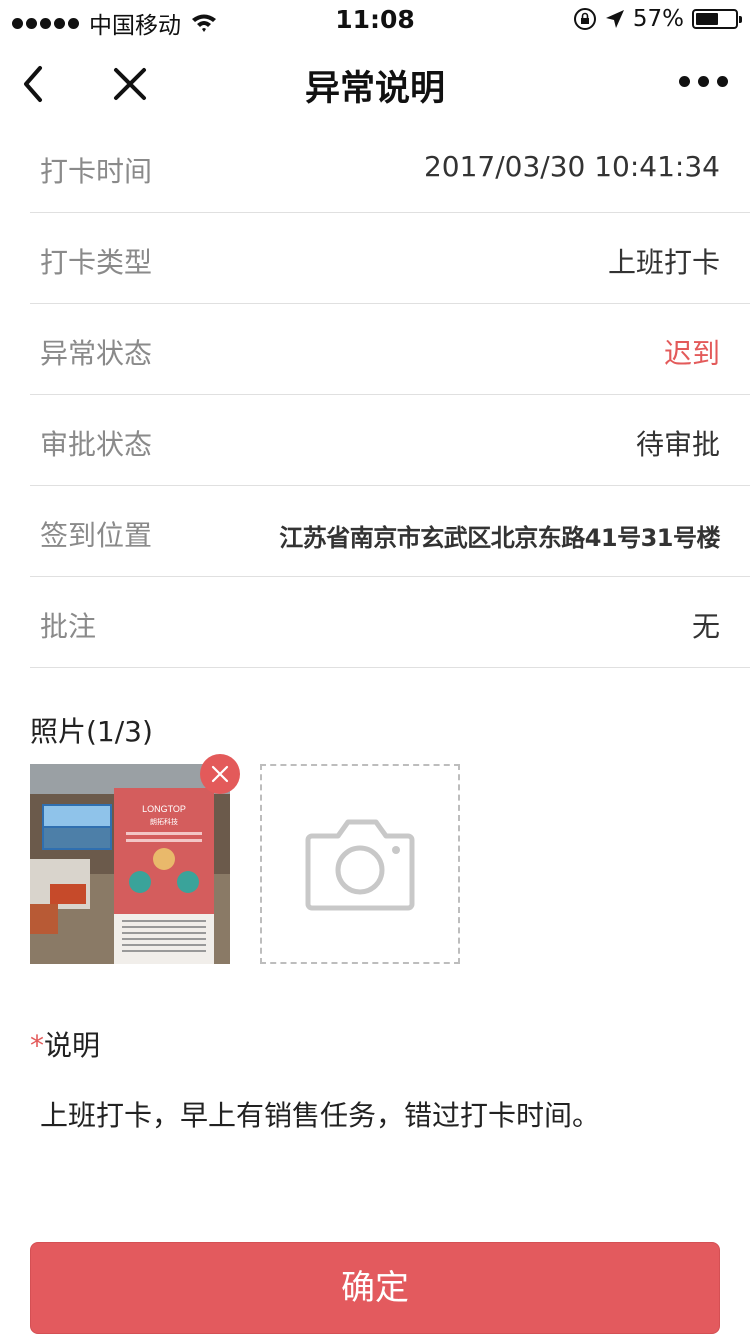 The height and width of the screenshot is (1334, 750). Describe the element at coordinates (91, 731) in the screenshot. I see `photos-title: 照片(1/3)` at that location.